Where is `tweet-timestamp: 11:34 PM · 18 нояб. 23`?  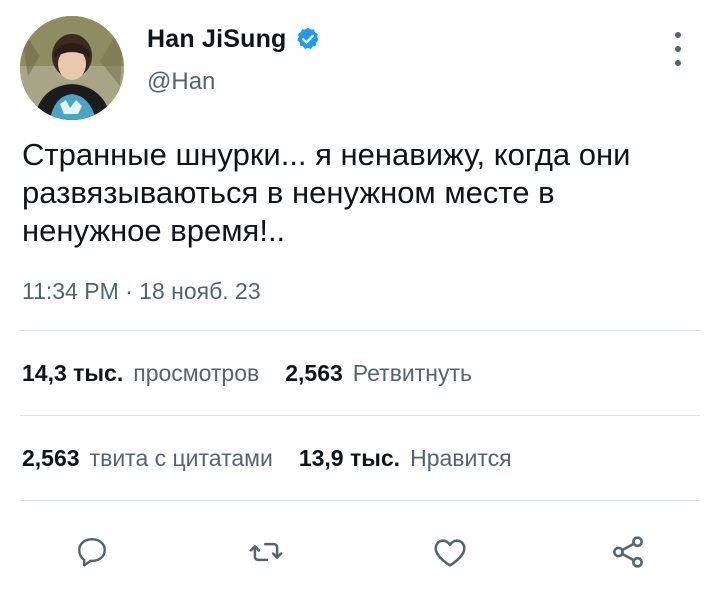
tweet-timestamp: 11:34 PM · 18 нояб. 23 is located at coordinates (141, 291).